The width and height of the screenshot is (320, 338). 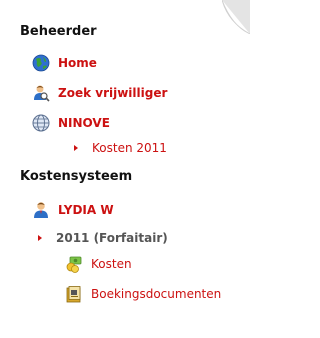 What do you see at coordinates (41, 63) in the screenshot?
I see `globe-icon` at bounding box center [41, 63].